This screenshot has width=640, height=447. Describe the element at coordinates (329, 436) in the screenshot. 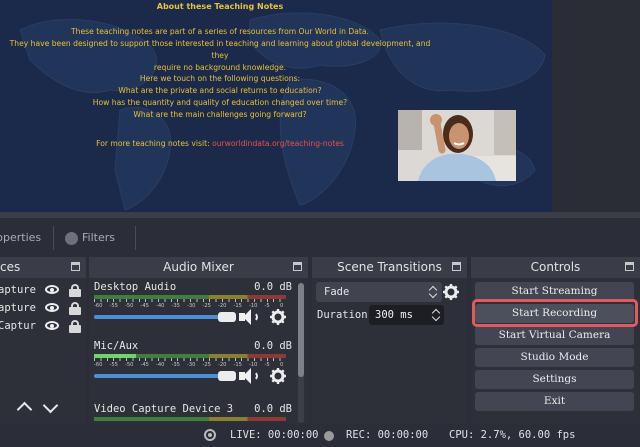

I see `record-dot-icon` at that location.